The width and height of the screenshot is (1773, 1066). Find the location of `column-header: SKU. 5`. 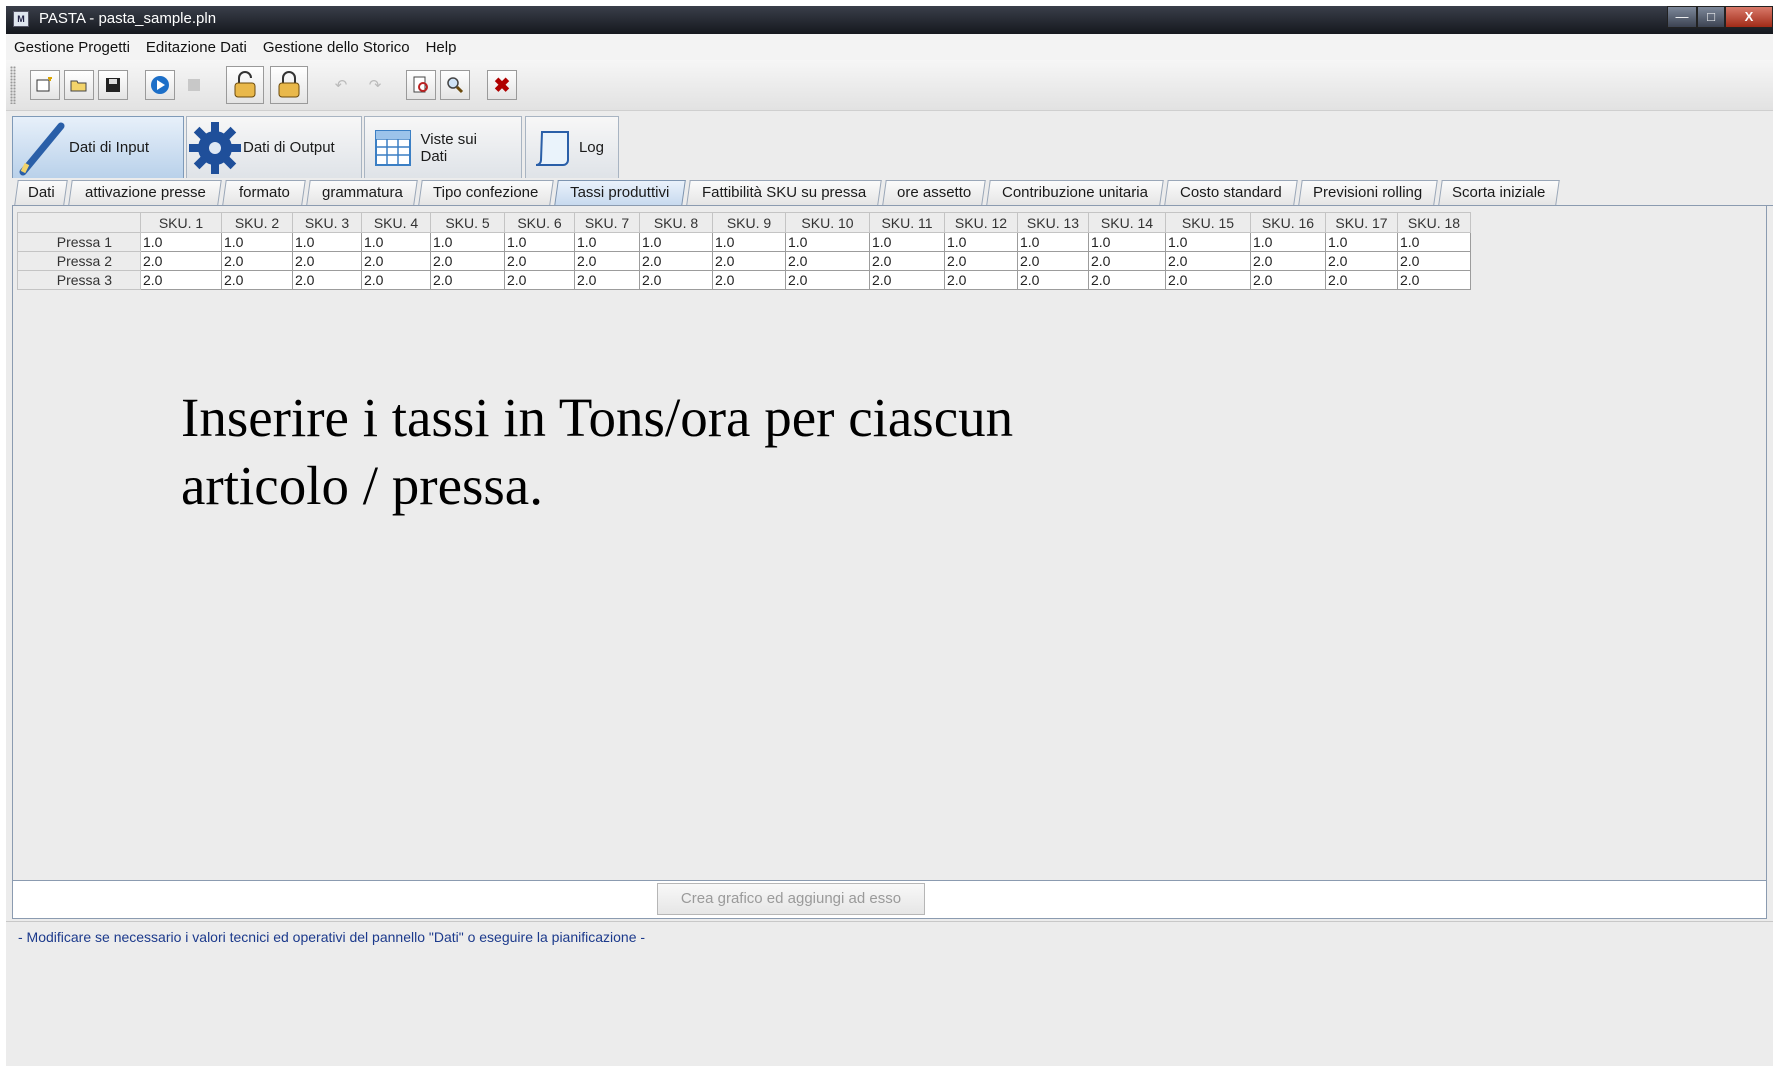

column-header: SKU. 5 is located at coordinates (467, 222).